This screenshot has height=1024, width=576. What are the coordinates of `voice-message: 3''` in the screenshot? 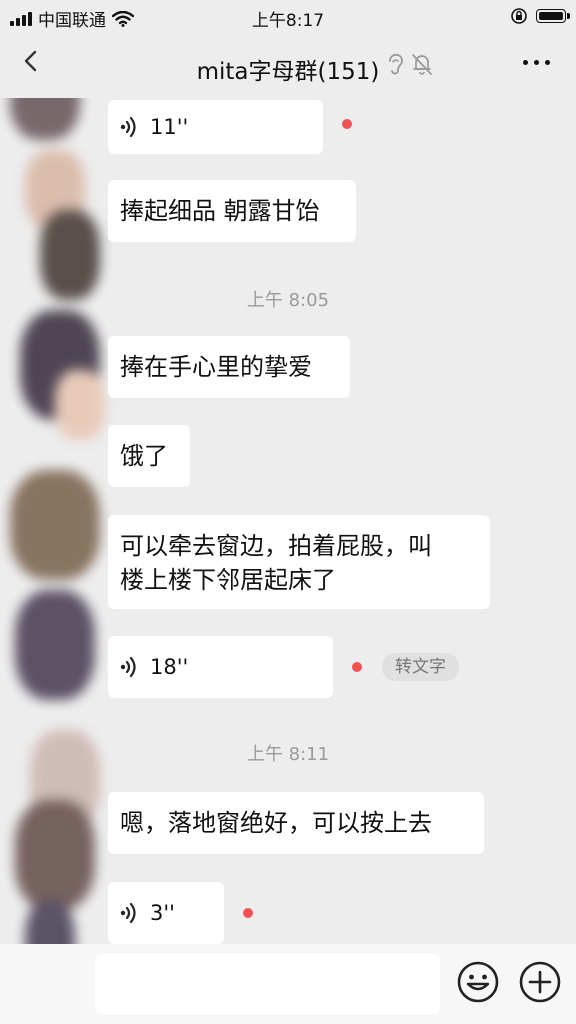 It's located at (166, 913).